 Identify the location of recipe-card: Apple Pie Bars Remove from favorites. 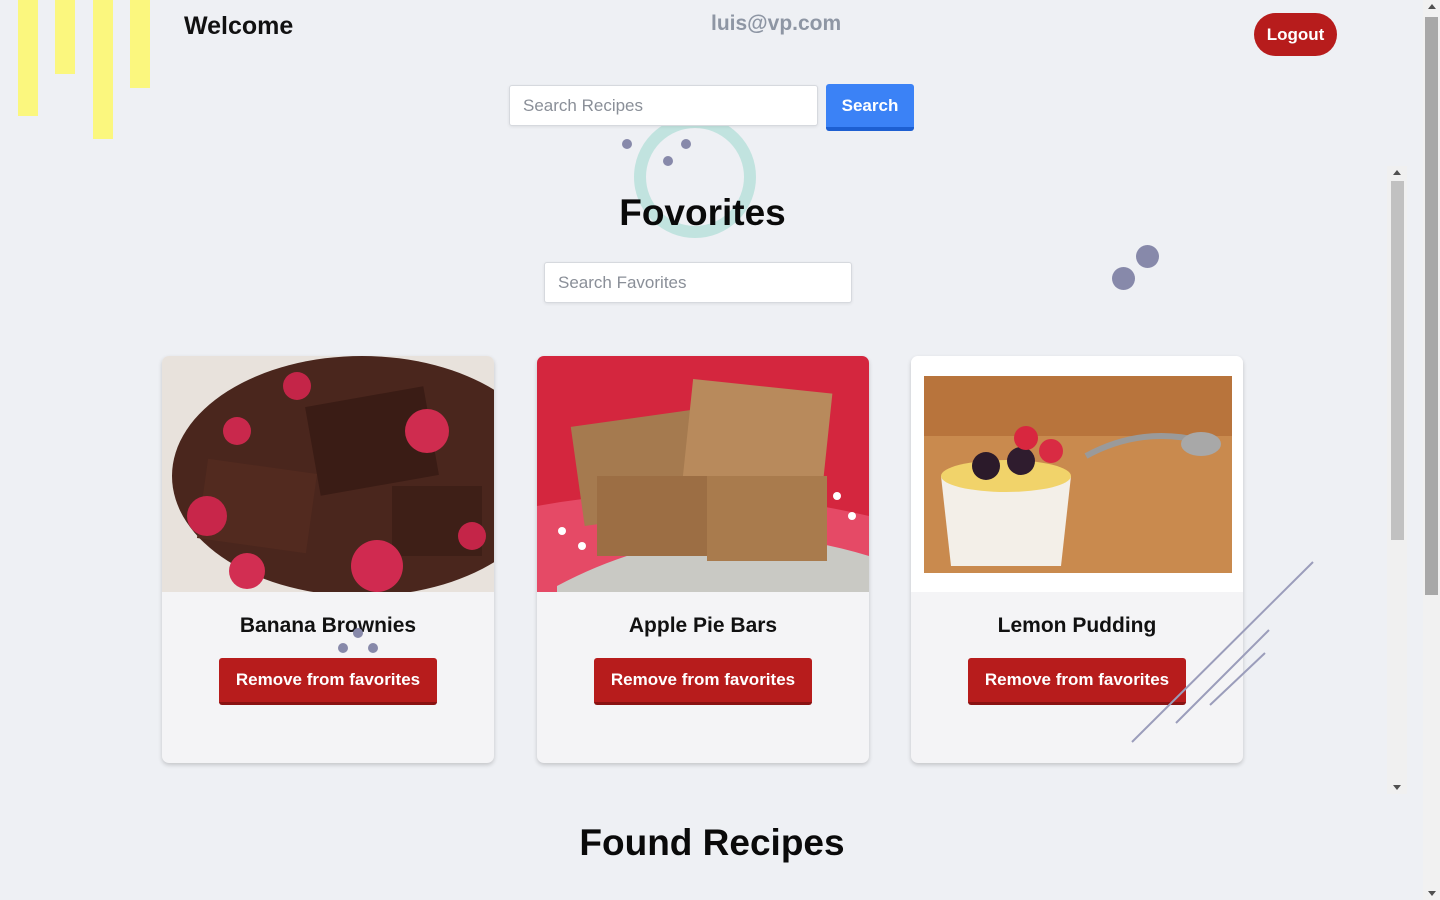
(703, 559).